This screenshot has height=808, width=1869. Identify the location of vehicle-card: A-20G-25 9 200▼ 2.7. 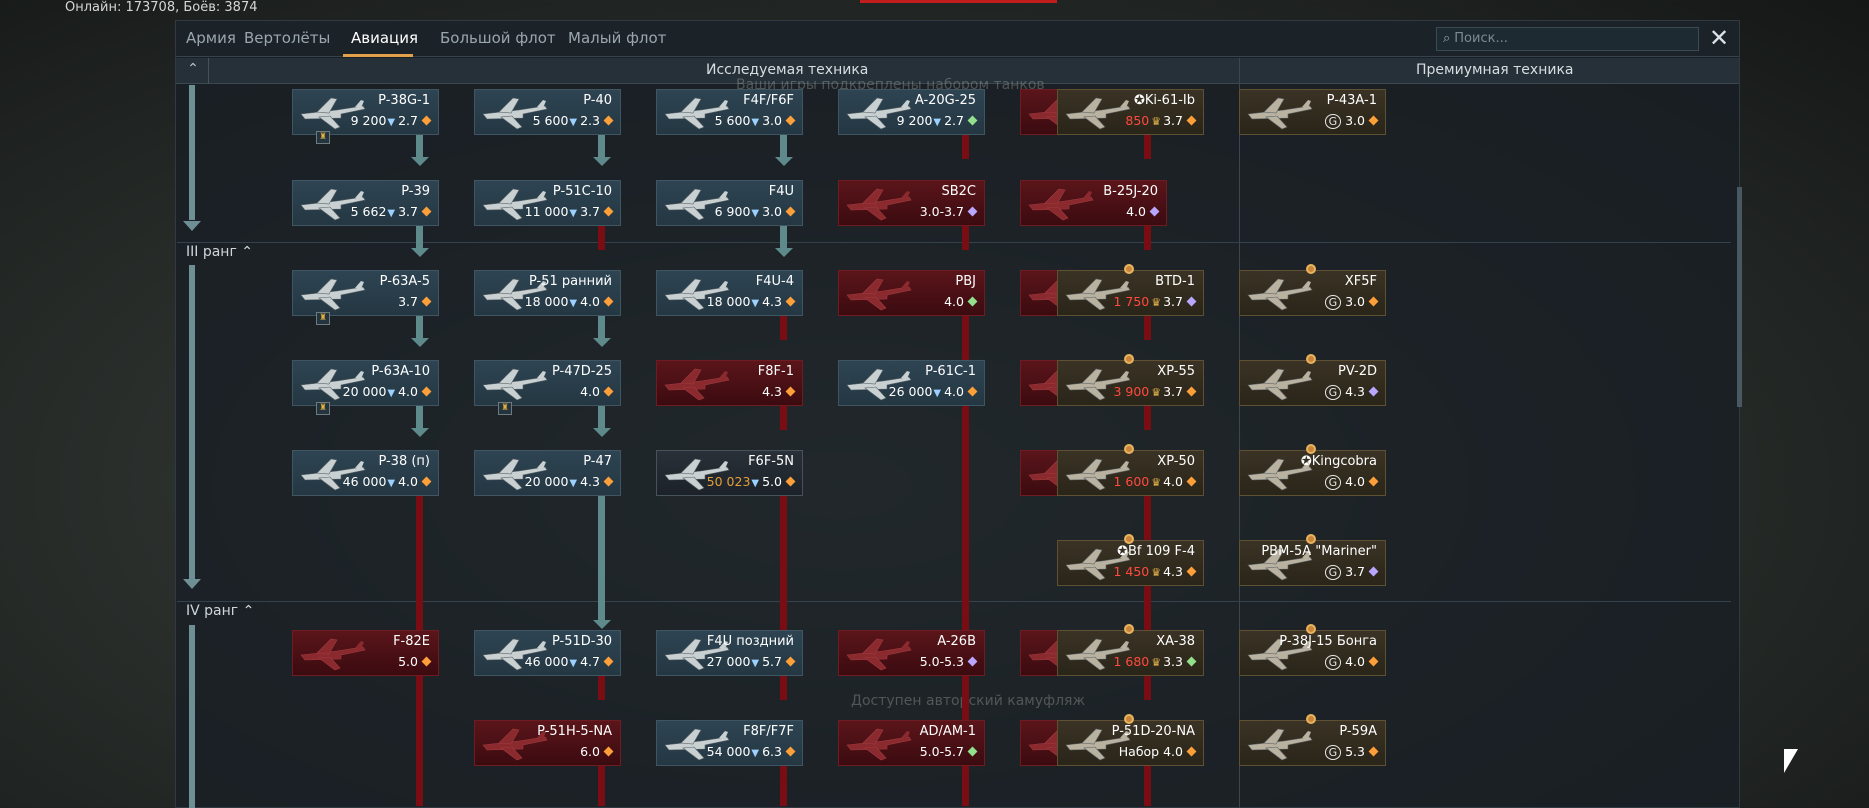
(911, 112).